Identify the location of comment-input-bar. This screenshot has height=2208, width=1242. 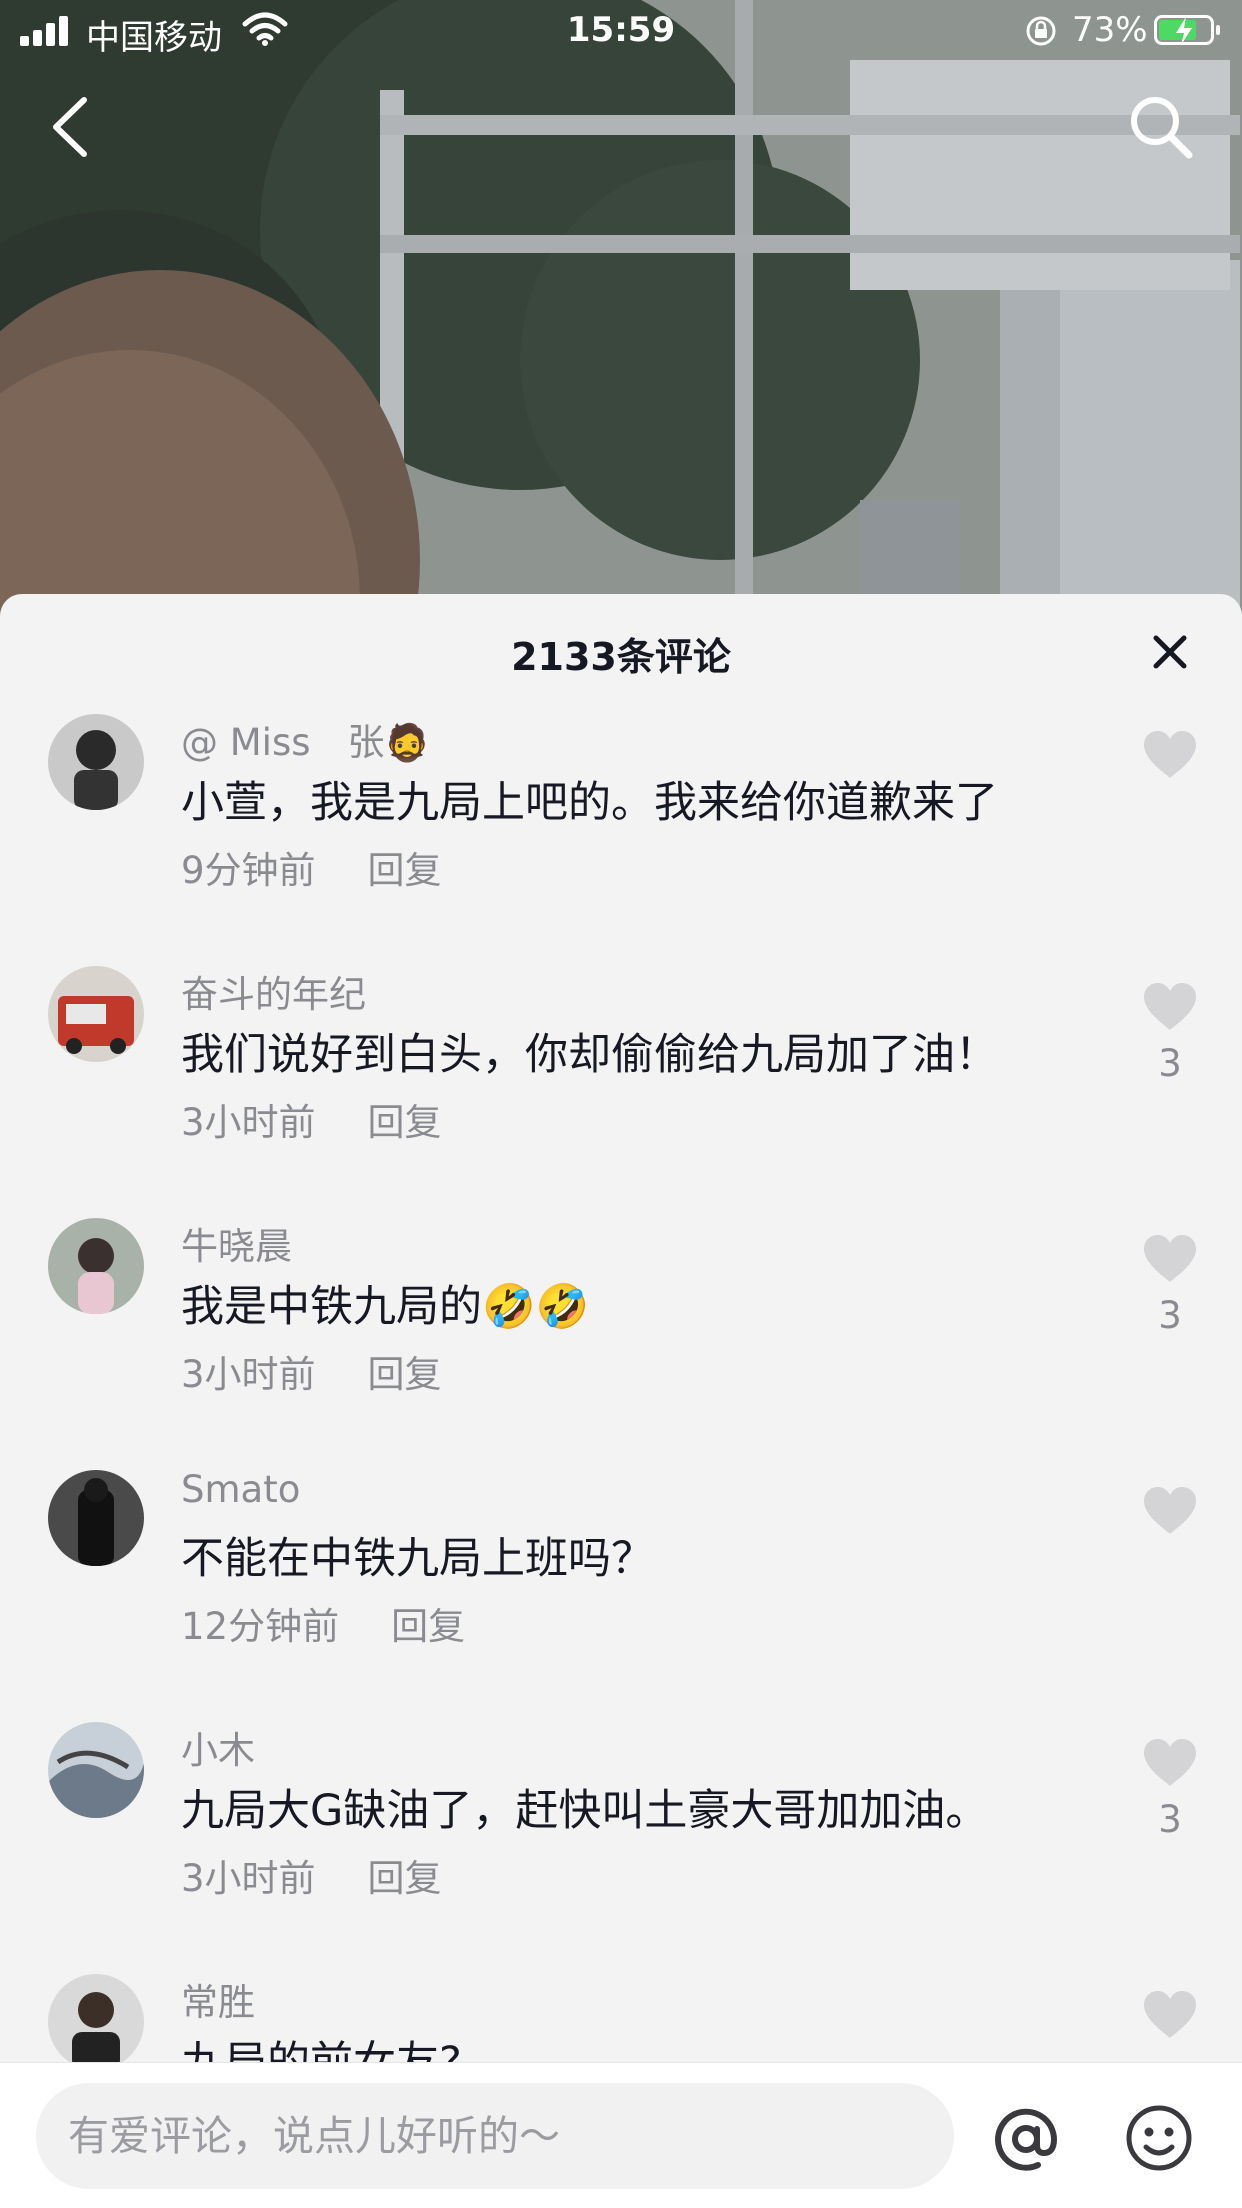
(621, 2135).